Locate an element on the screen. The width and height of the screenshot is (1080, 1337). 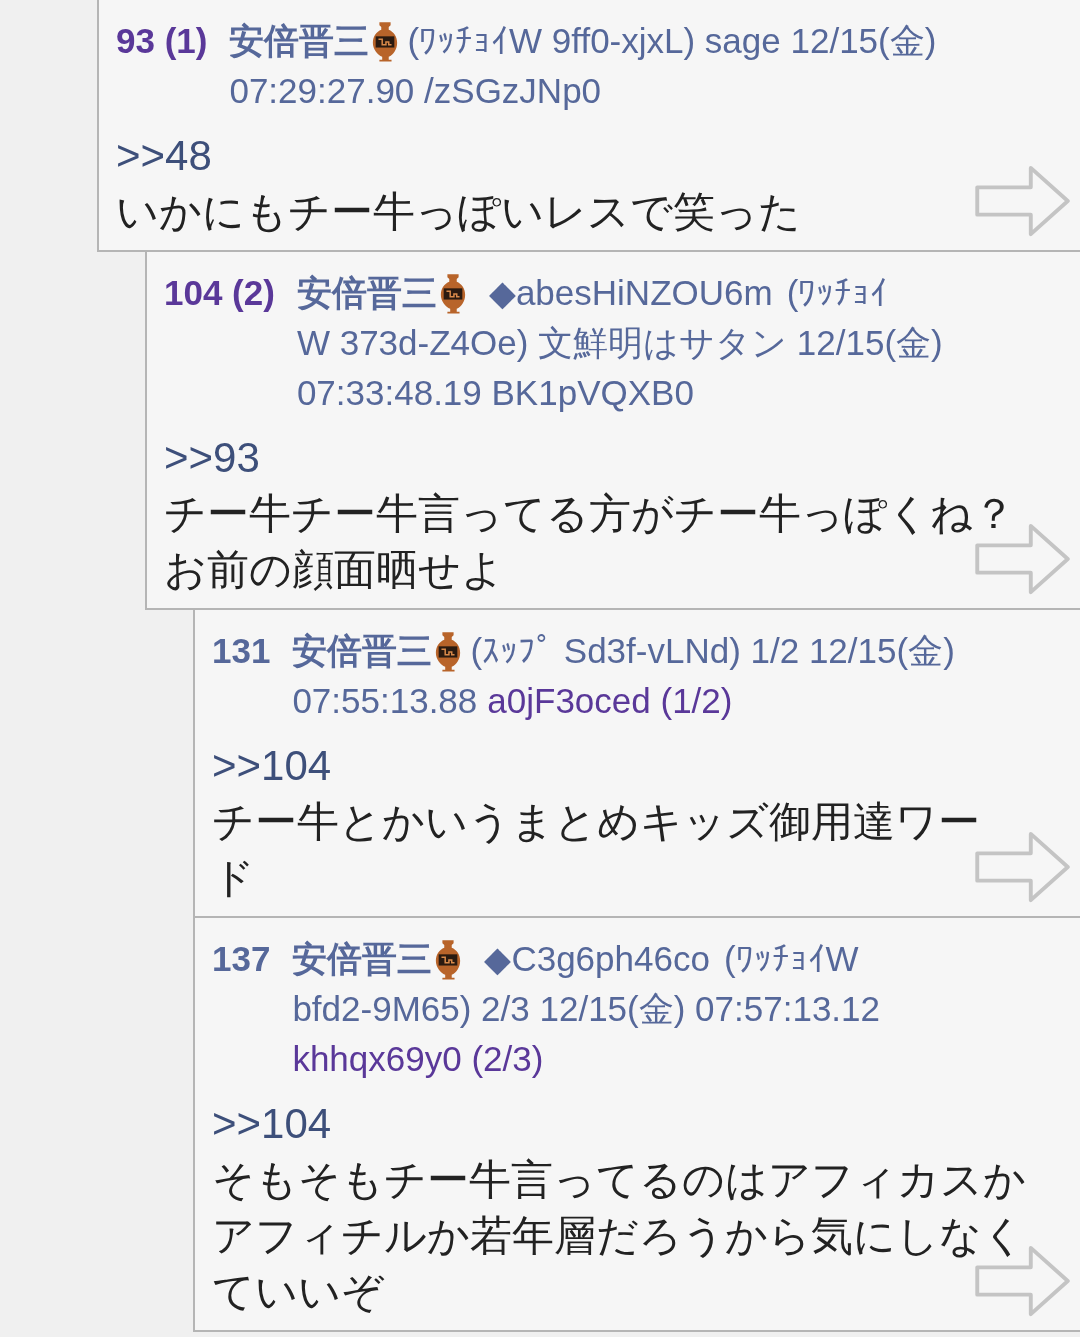
post-meta: (ｽｯﾌﾟ Sd3f-vLNd) 1/2 12/15(金) is located at coordinates (712, 651).